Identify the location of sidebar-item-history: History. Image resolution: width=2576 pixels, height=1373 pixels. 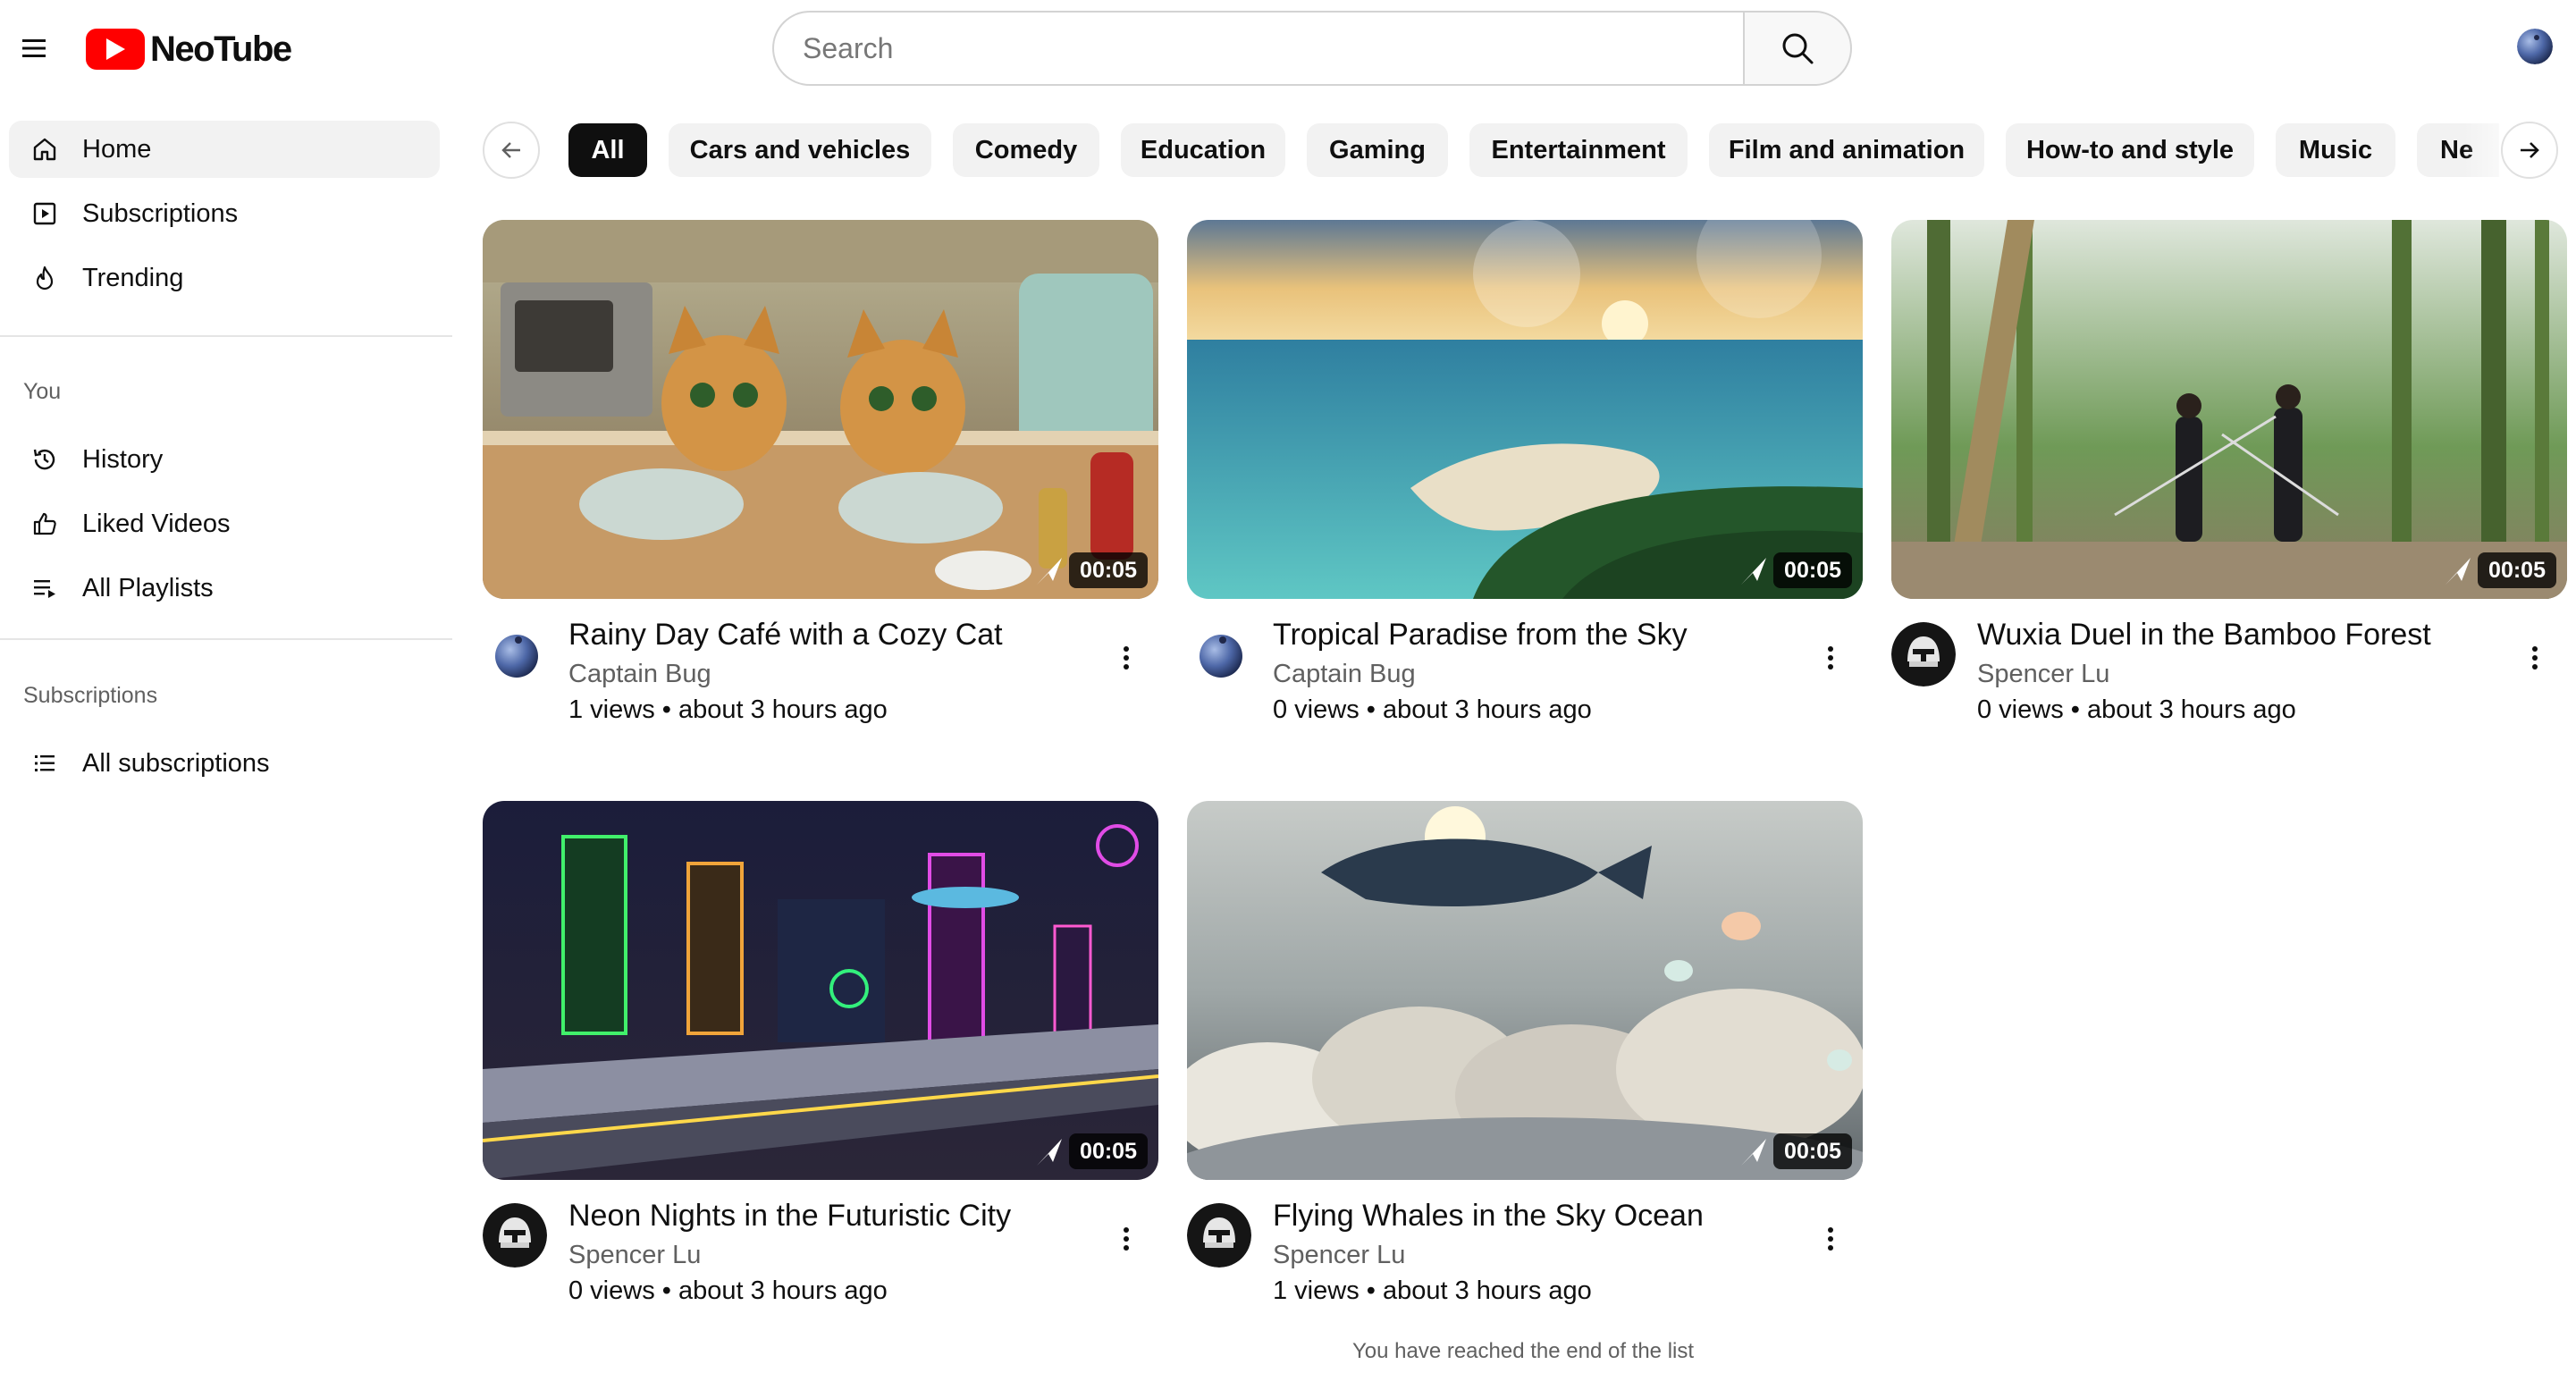
(225, 459).